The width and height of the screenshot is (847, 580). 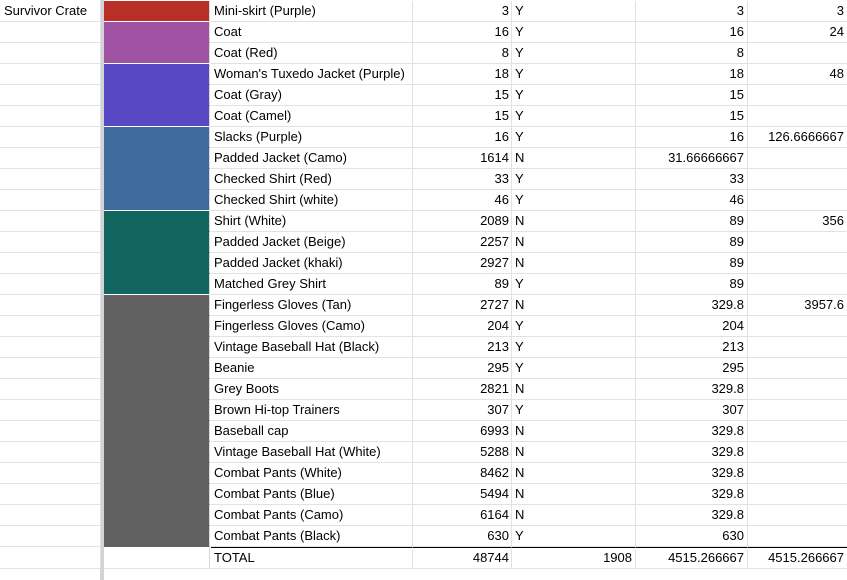 I want to click on cell-item-name: Vintage Baseball Hat (White), so click(x=312, y=452).